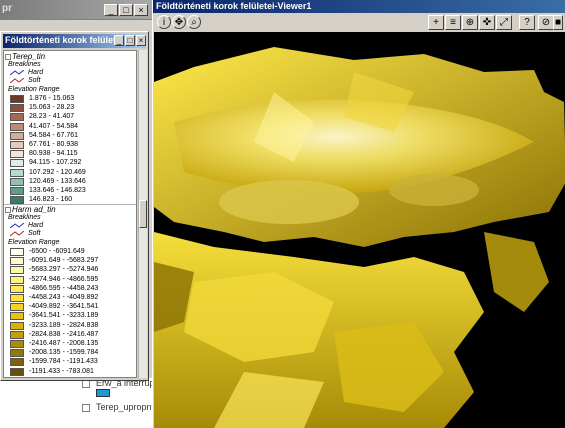 This screenshot has width=565, height=428. Describe the element at coordinates (234, 6) in the screenshot. I see `viewer-title: Földtörténeti korok felületei-Viewer1` at that location.